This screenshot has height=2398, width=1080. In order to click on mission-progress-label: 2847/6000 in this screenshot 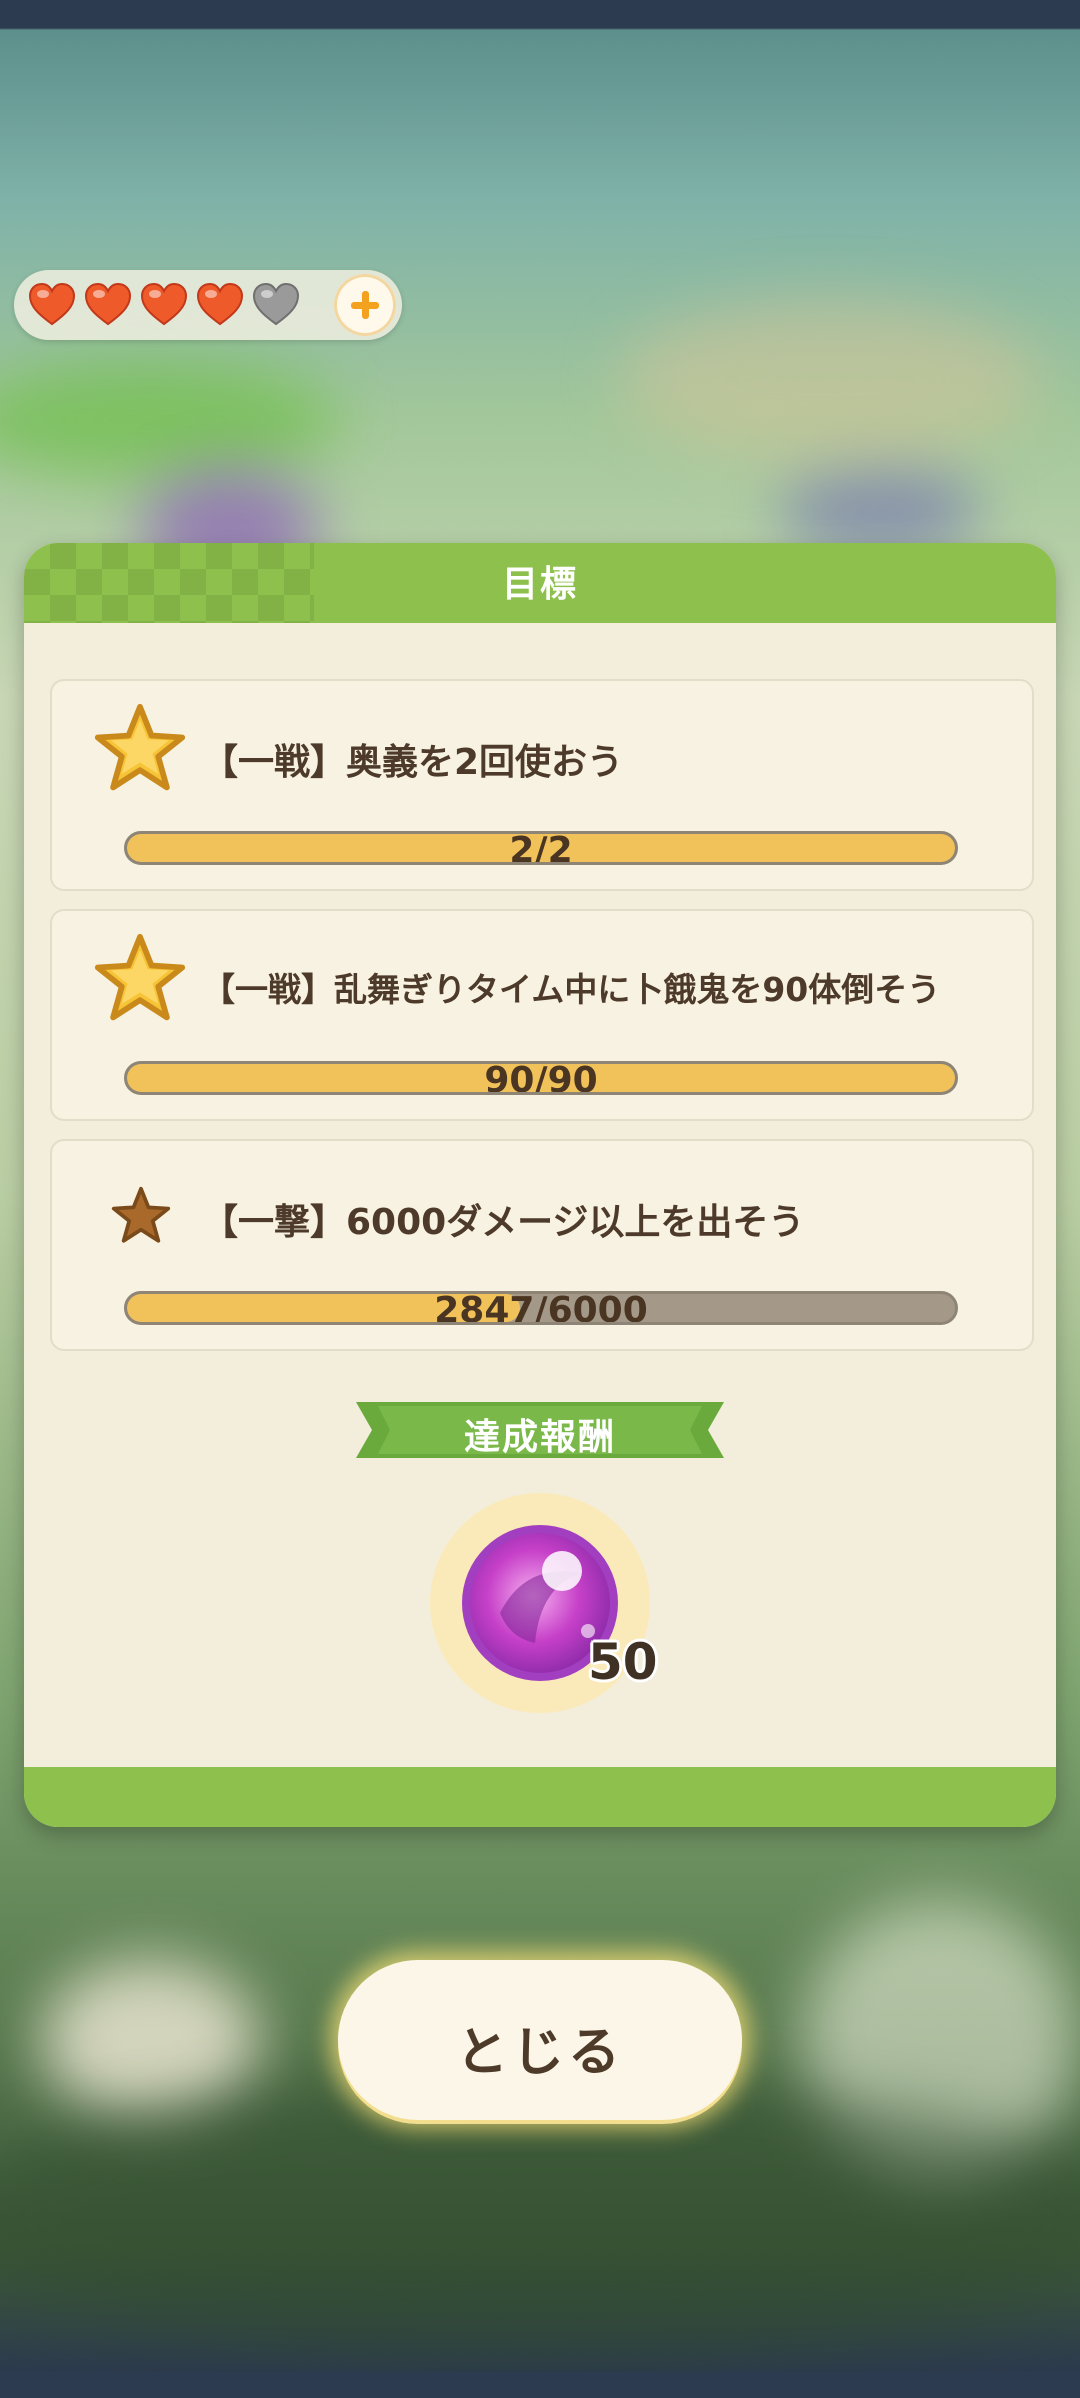, I will do `click(541, 1308)`.